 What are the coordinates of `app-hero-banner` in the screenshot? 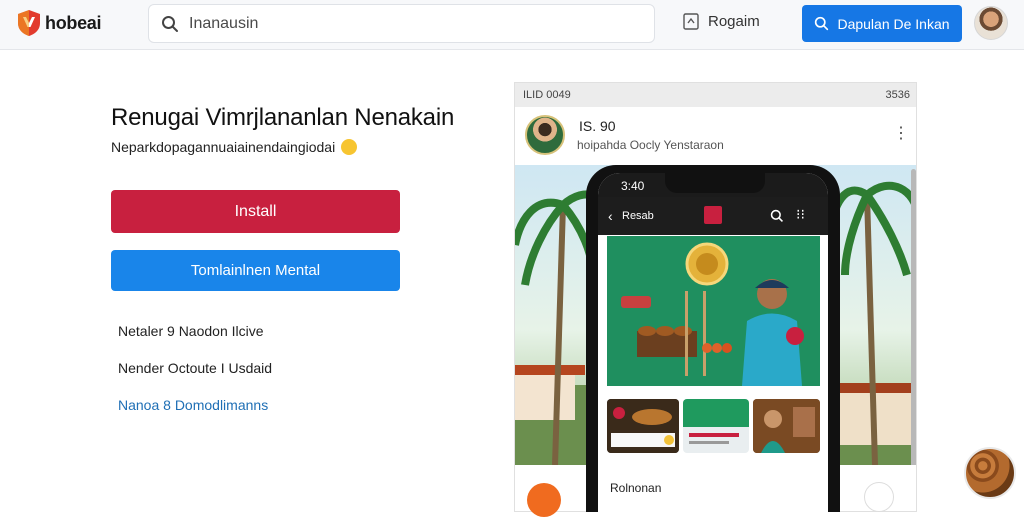 It's located at (713, 311).